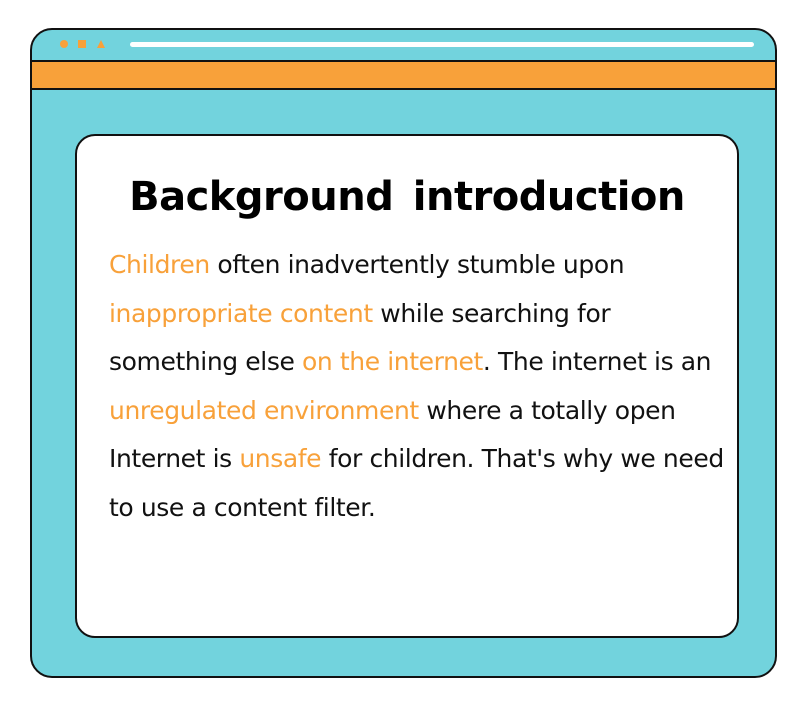 This screenshot has width=810, height=710. Describe the element at coordinates (597, 361) in the screenshot. I see `paragraph-segment: . The internet is an` at that location.